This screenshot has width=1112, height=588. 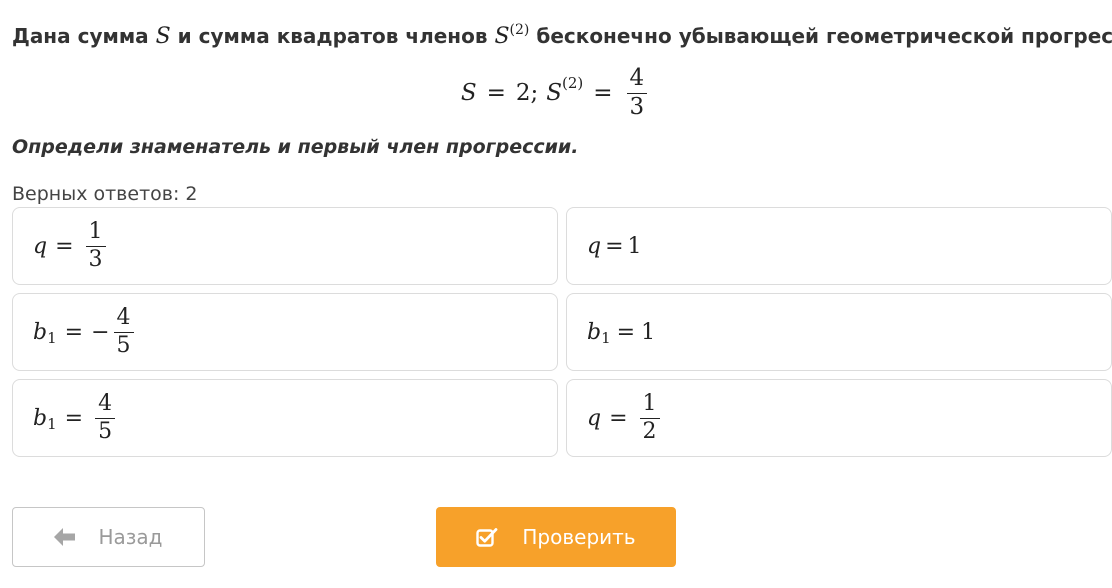 I want to click on formula-denominator: 3, so click(x=637, y=106).